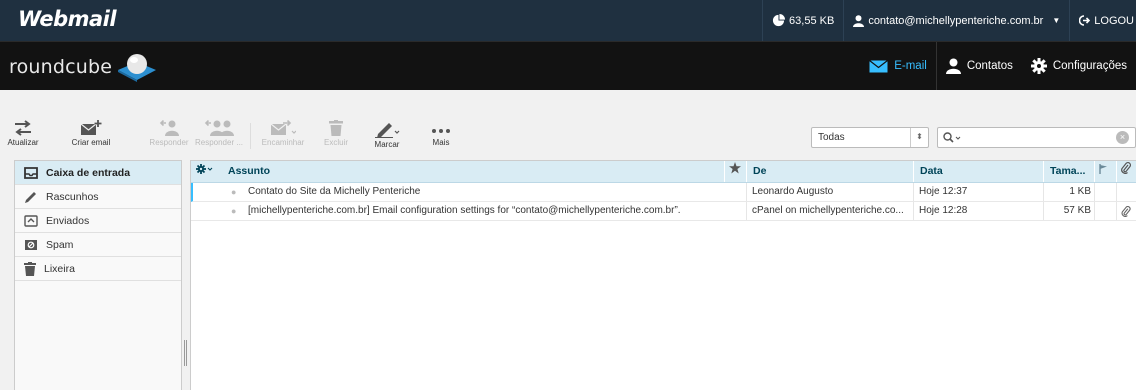  I want to click on roundcube-logo-icon, so click(137, 68).